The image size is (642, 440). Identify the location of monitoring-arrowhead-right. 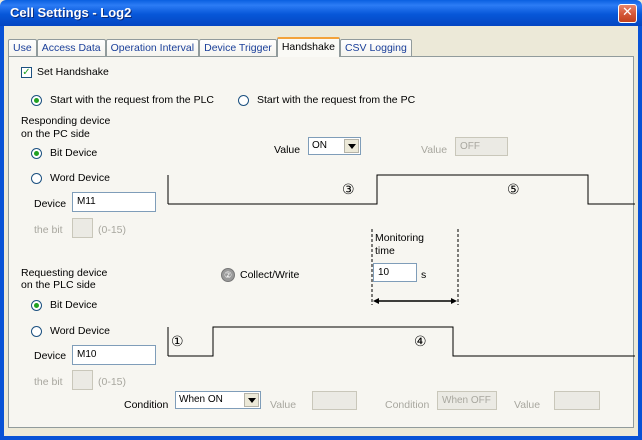
(454, 301).